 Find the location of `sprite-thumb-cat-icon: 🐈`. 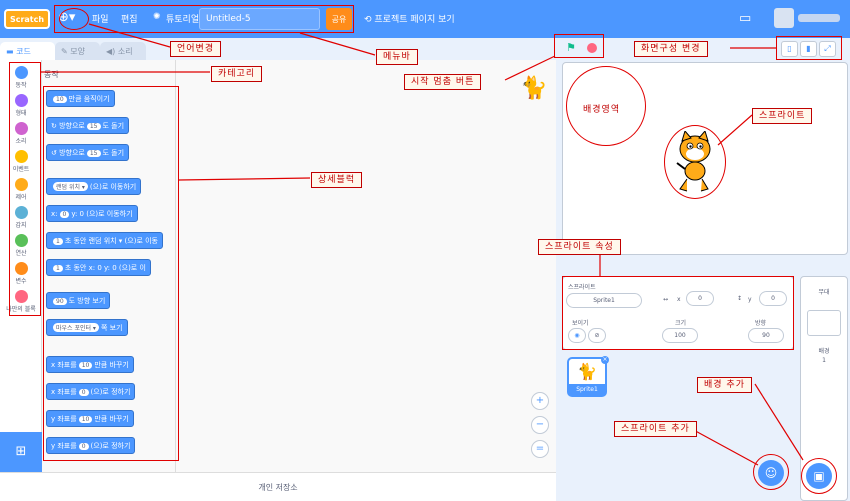

sprite-thumb-cat-icon: 🐈 is located at coordinates (587, 371).